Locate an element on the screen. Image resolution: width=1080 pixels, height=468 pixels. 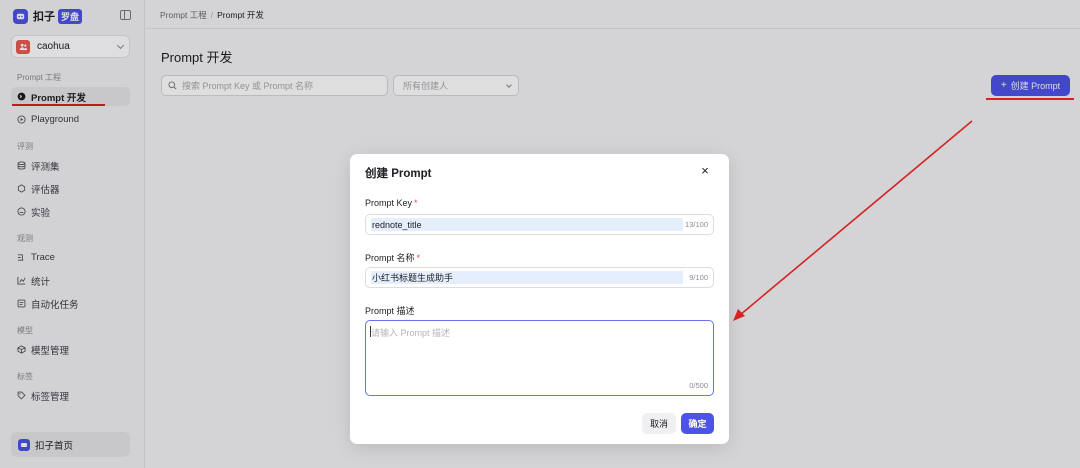
prompt-name-label: Prompt 名称 * is located at coordinates (392, 257).